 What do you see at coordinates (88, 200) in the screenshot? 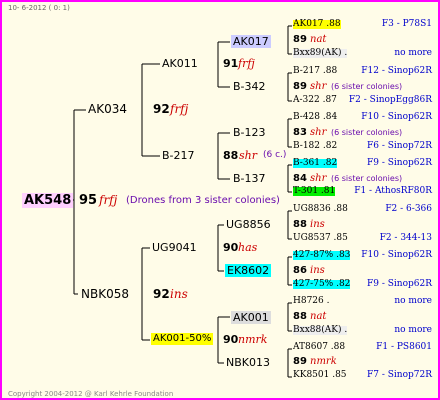
I see `root-queen-number: 95` at bounding box center [88, 200].